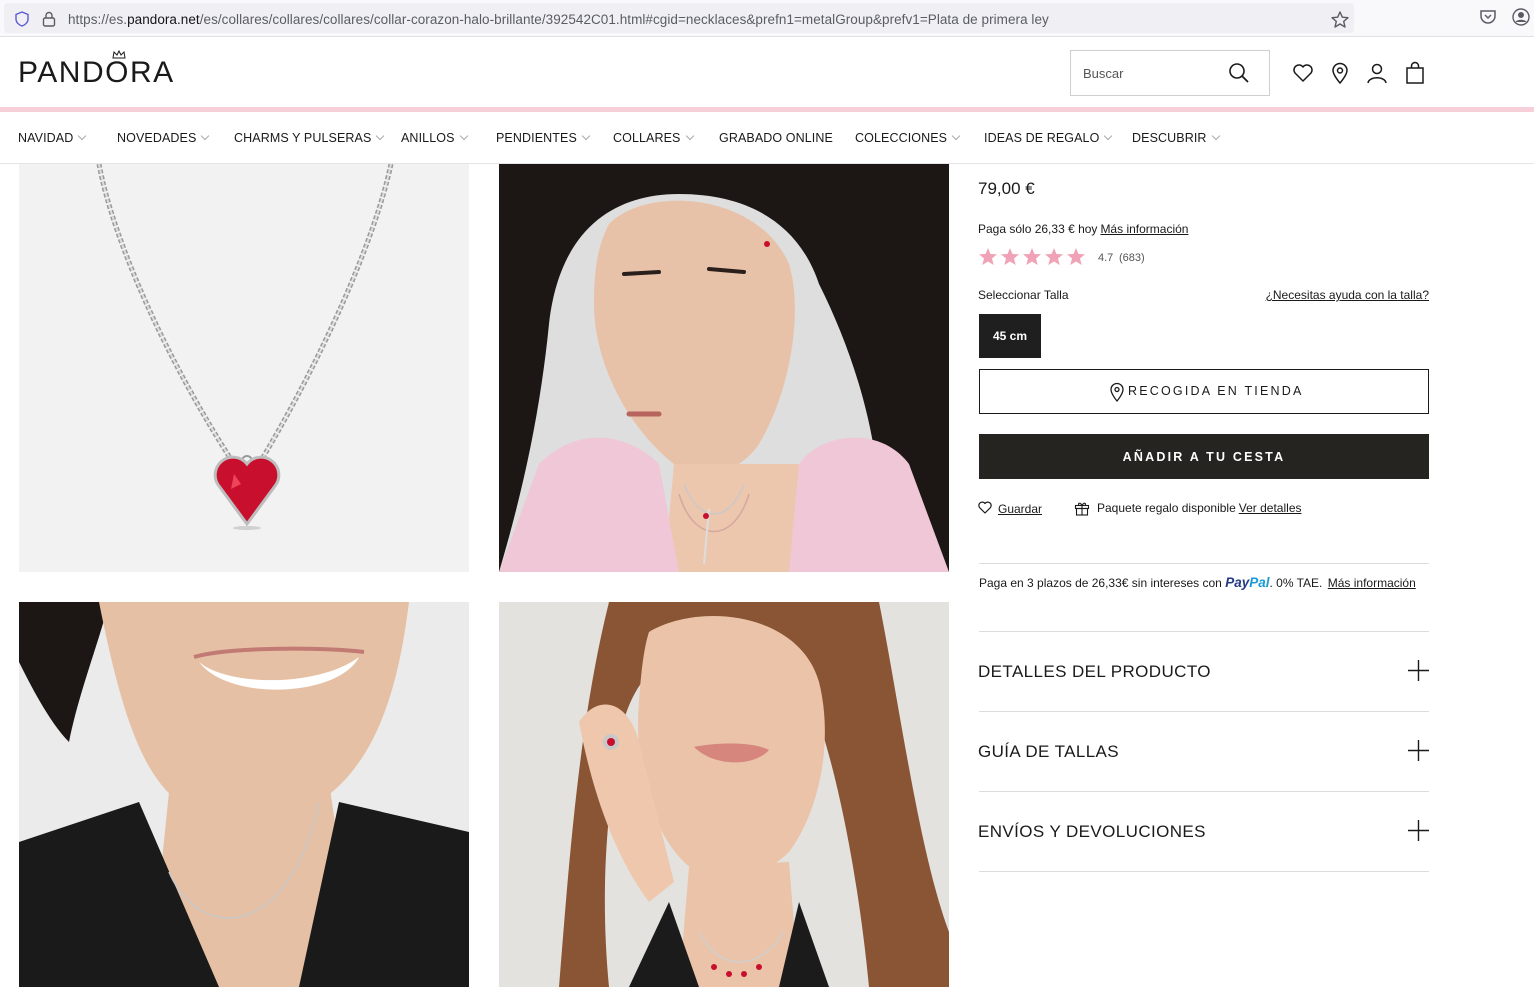 This screenshot has width=1534, height=987. Describe the element at coordinates (1094, 672) in the screenshot. I see `accordion-product-details: DETALLES DEL PRODUCTO` at that location.